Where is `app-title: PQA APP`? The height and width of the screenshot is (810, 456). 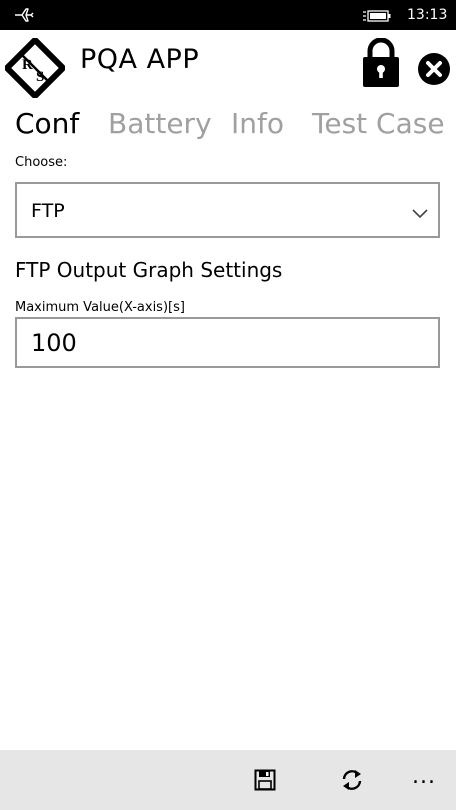 app-title: PQA APP is located at coordinates (140, 59).